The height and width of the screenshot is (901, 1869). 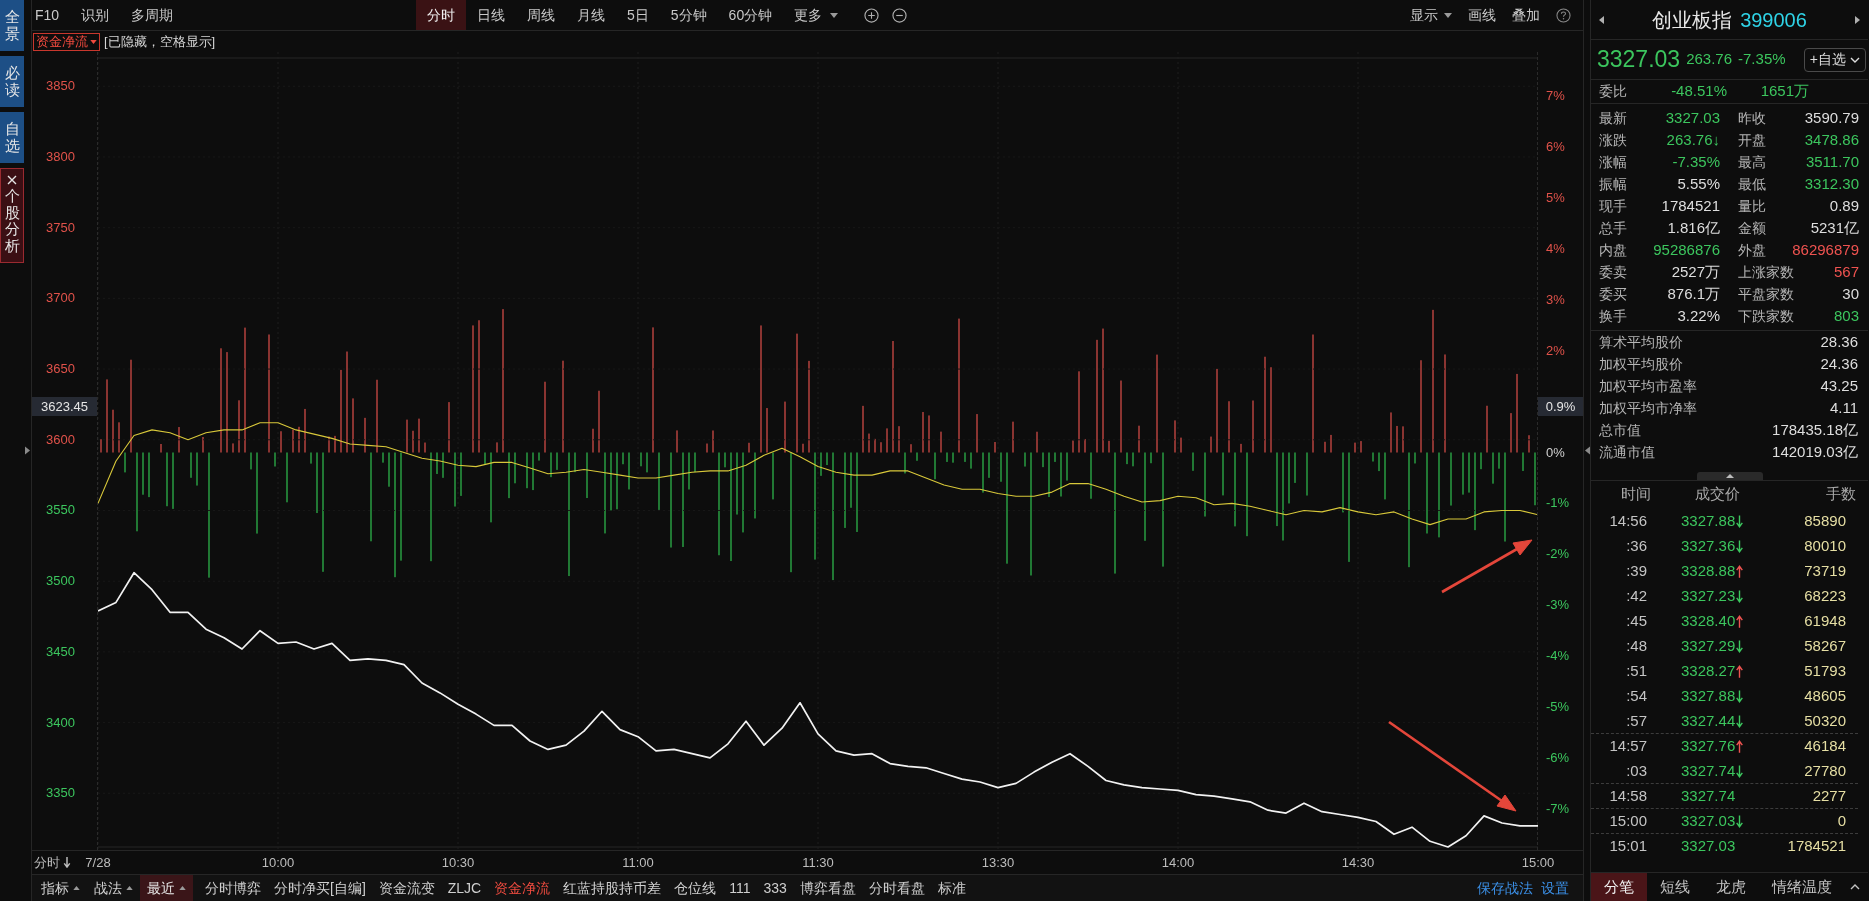 I want to click on column-header: 时间, so click(x=1635, y=494).